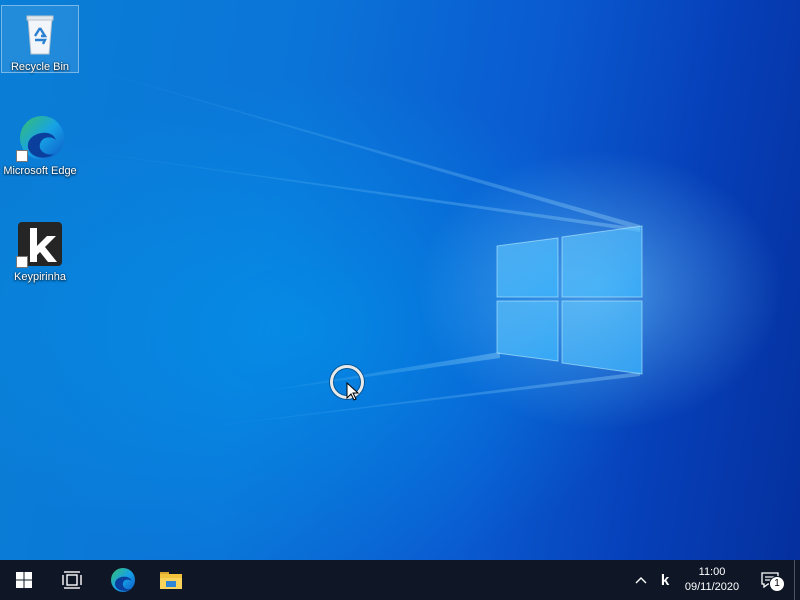 This screenshot has height=600, width=800. I want to click on file-explorer-icon, so click(171, 580).